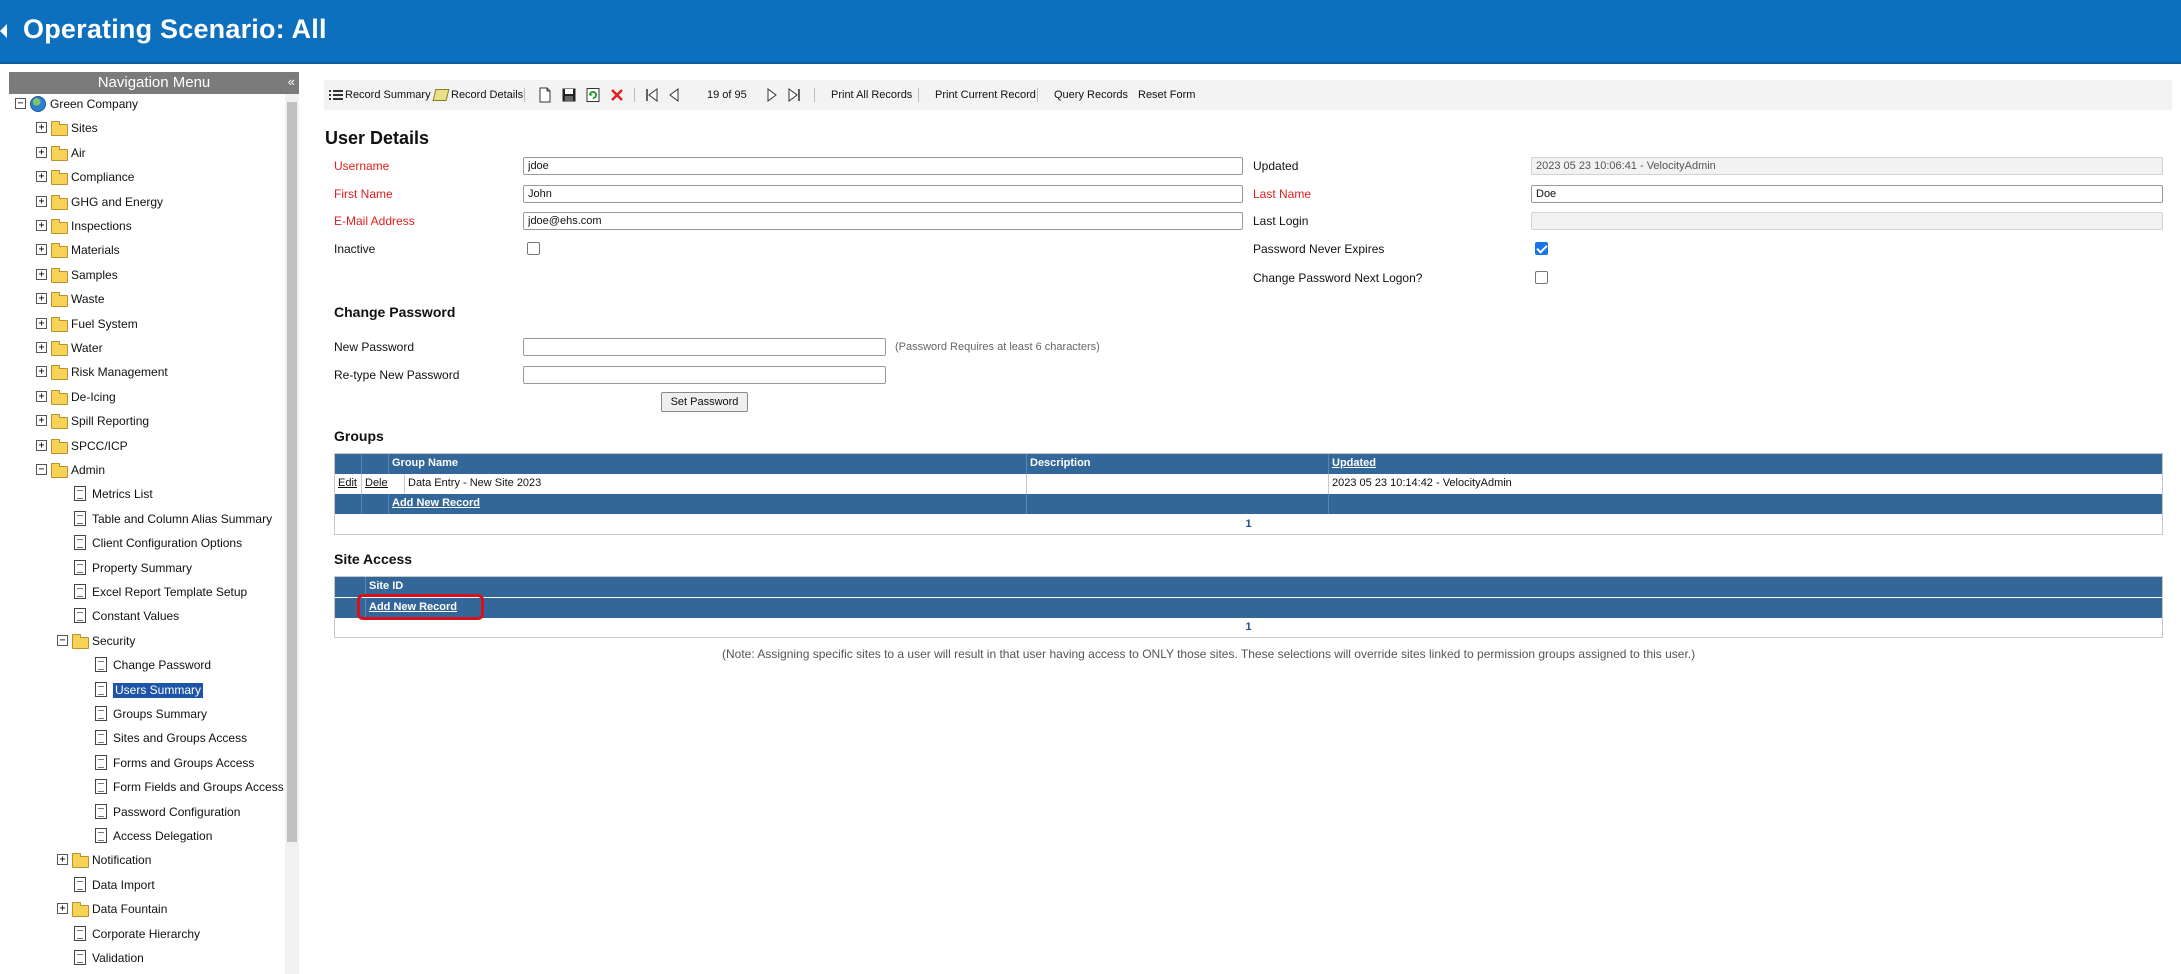 This screenshot has height=974, width=2181. What do you see at coordinates (147, 446) in the screenshot?
I see `nav-item: + SPCC/ICP` at bounding box center [147, 446].